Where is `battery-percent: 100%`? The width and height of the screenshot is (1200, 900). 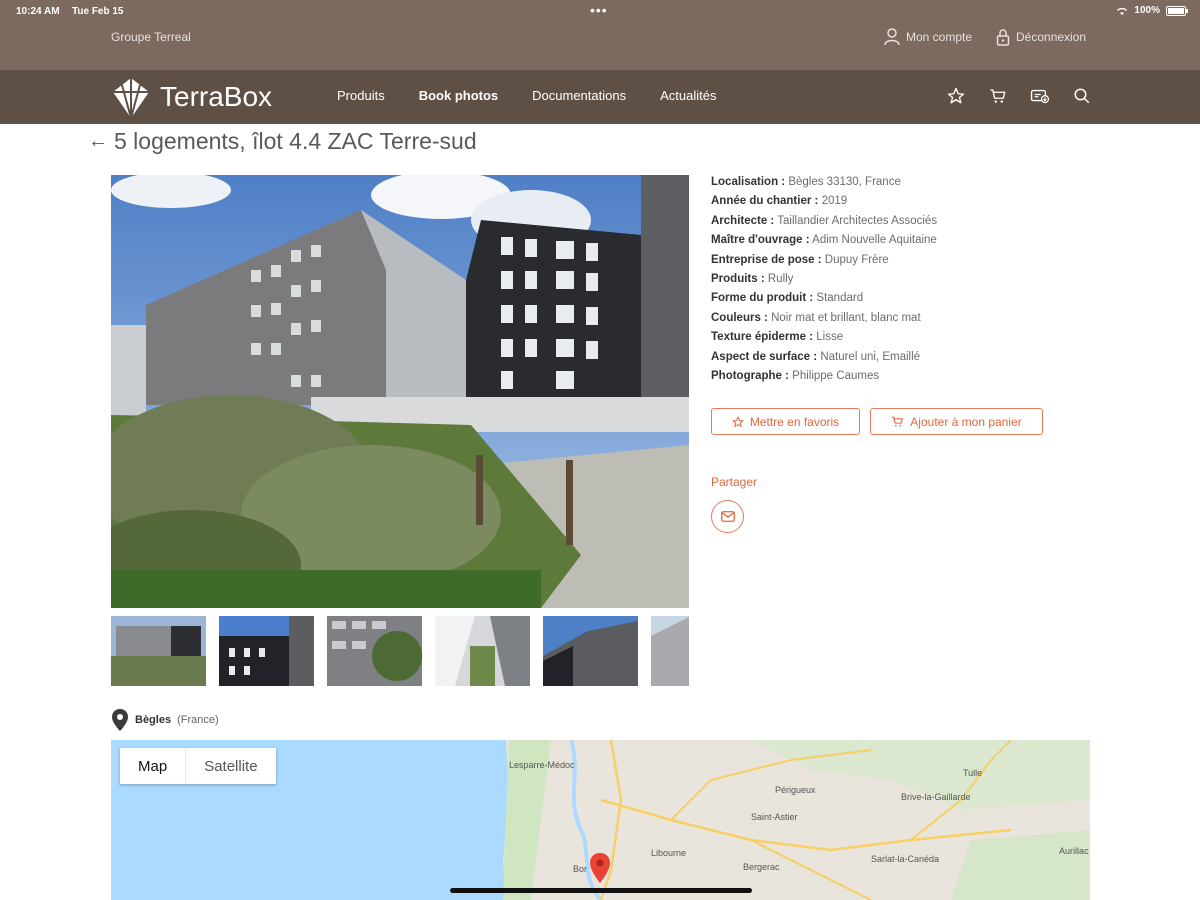
battery-percent: 100% is located at coordinates (1147, 10).